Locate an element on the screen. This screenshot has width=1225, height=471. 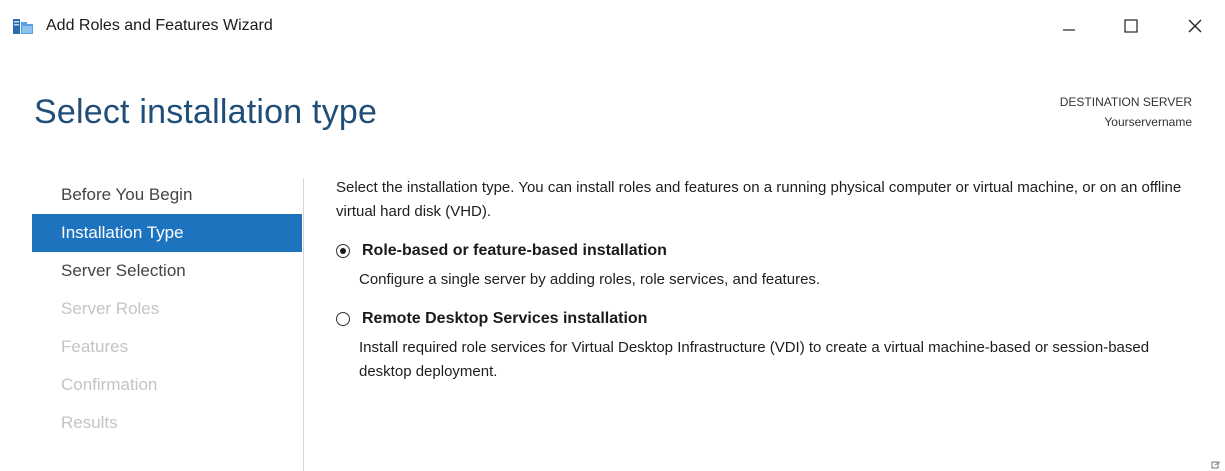
maximize-button is located at coordinates (1131, 26).